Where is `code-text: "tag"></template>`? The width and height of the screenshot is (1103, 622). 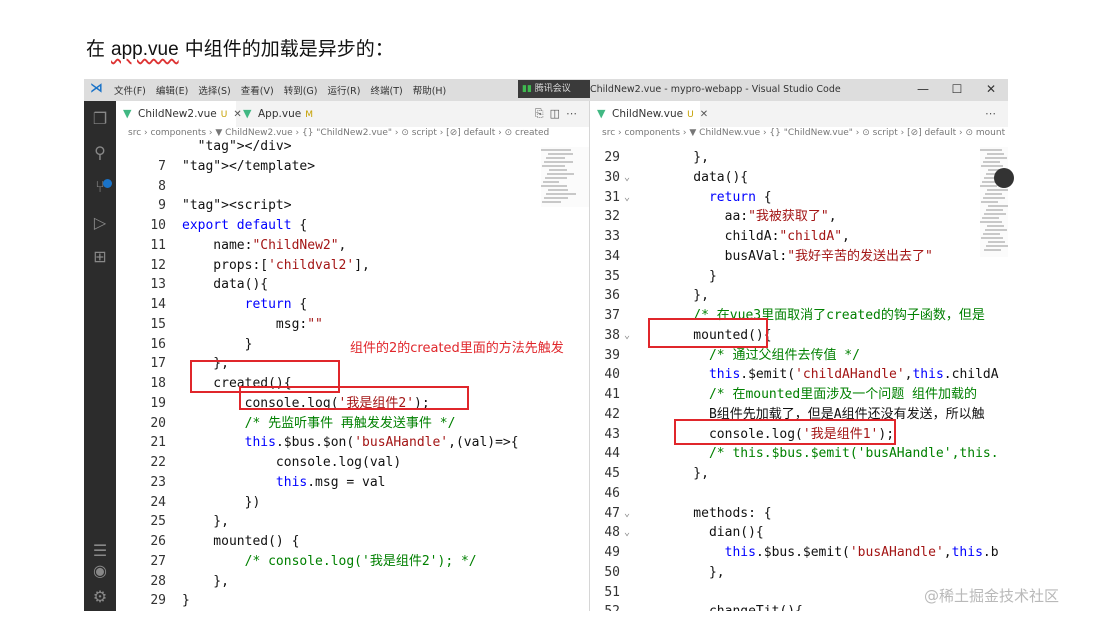
code-text: "tag"></template> is located at coordinates (249, 166).